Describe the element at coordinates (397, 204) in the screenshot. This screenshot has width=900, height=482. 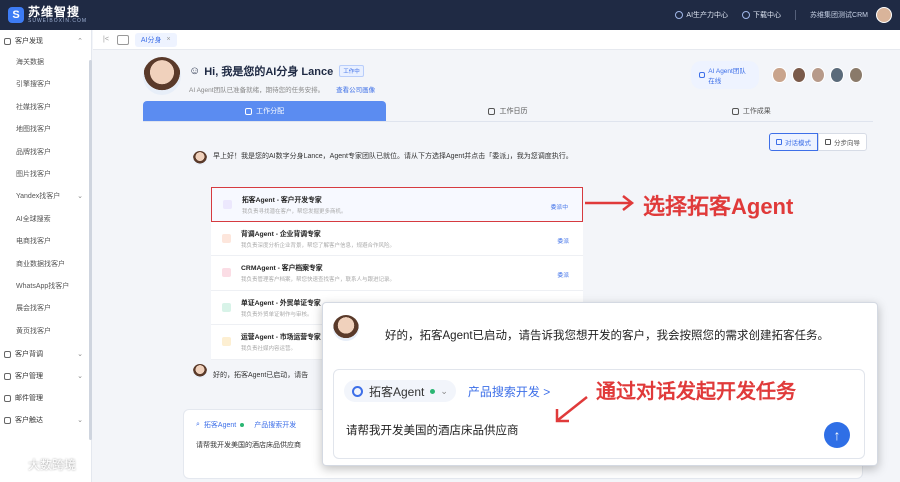
I see `agent-card-prospecting: 拓客Agent - 客户开发专家 我负责寻找潜在客户，帮您发掘更多商机。 委派中` at that location.